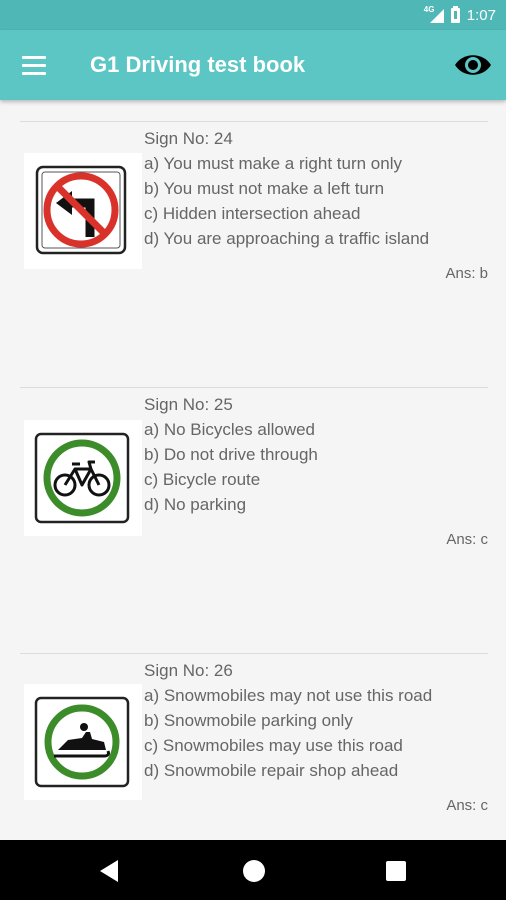 The image size is (506, 900). Describe the element at coordinates (396, 871) in the screenshot. I see `recent-apps-icon` at that location.